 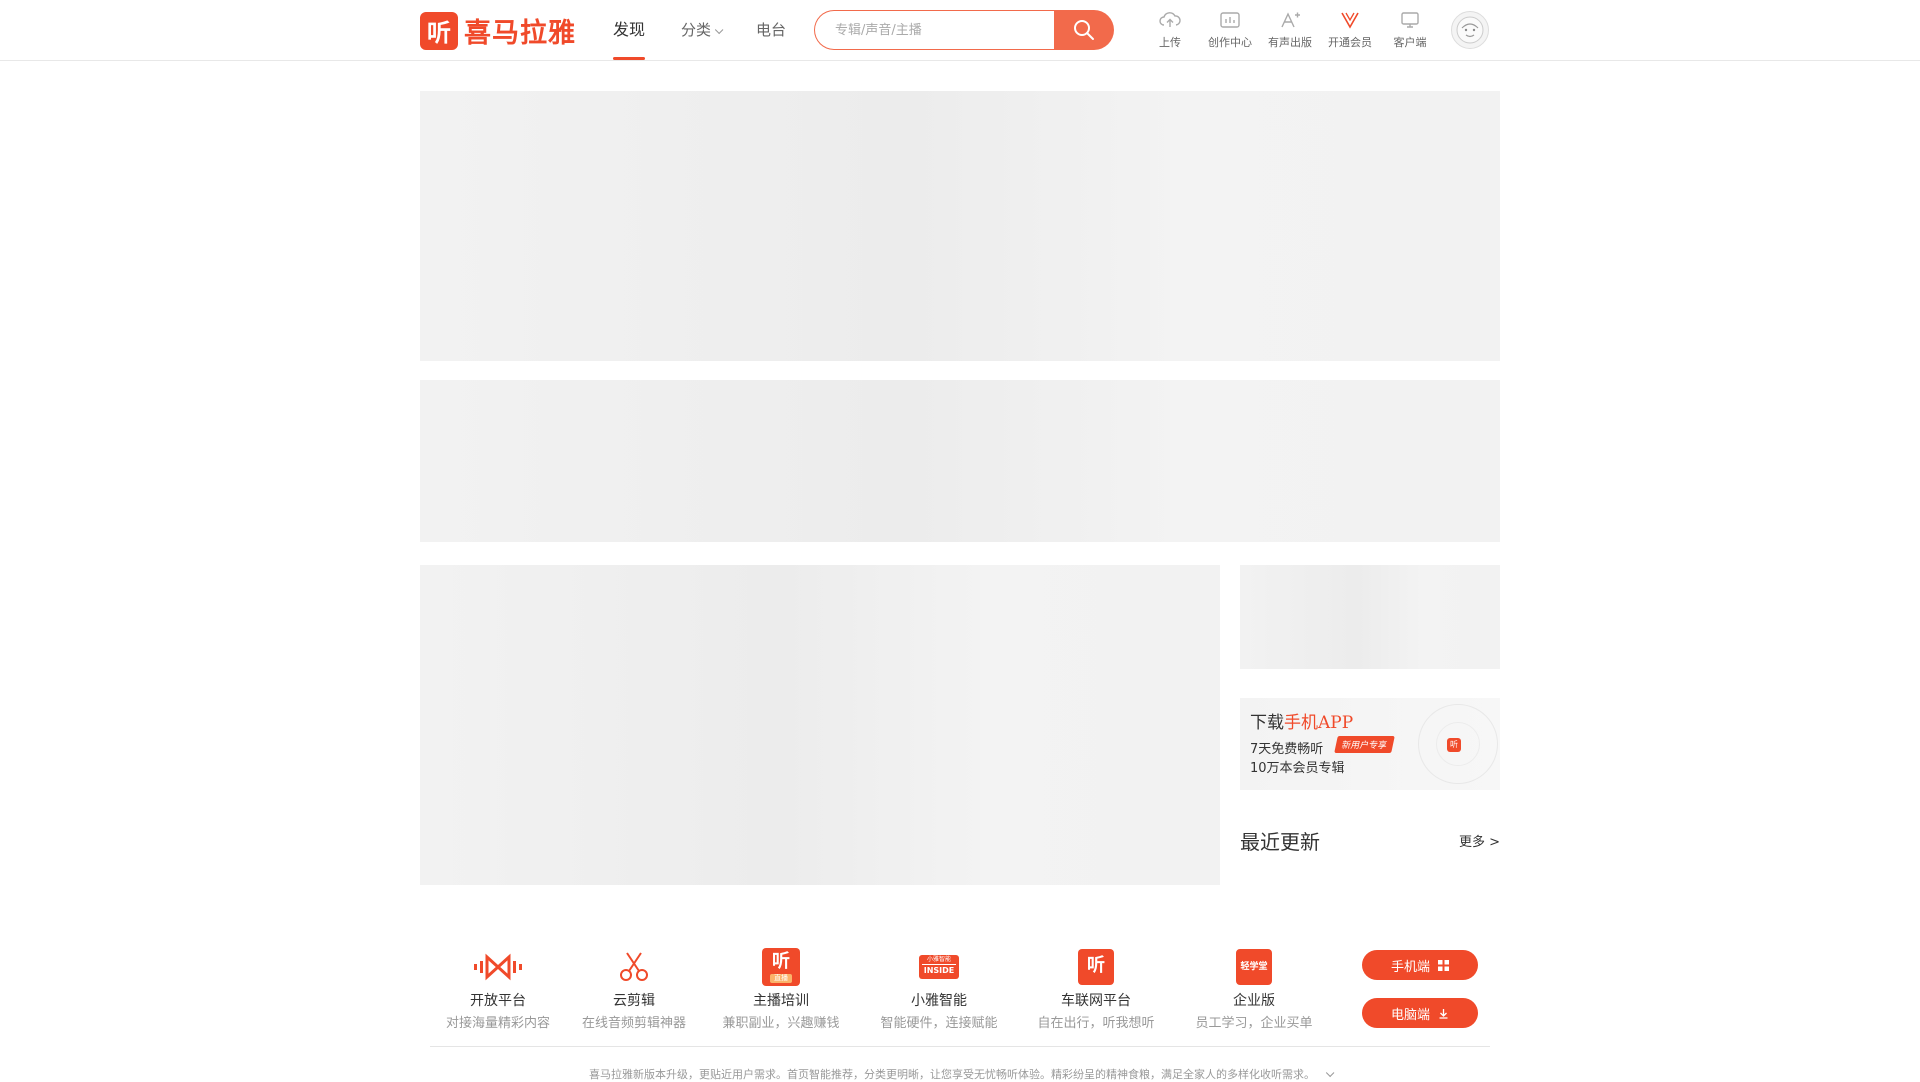 I want to click on user-avatar-icon, so click(x=1470, y=30).